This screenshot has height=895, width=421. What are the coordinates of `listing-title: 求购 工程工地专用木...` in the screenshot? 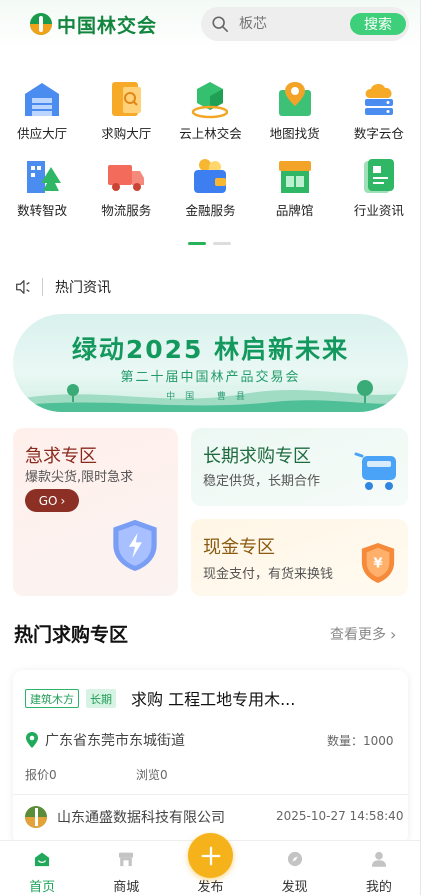 It's located at (213, 698).